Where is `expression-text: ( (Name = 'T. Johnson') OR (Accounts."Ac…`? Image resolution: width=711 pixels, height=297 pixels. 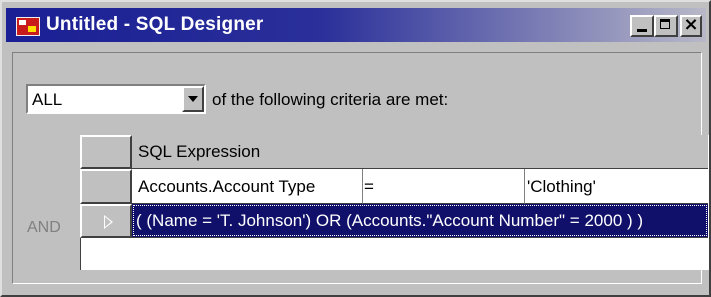
expression-text: ( (Name = 'T. Johnson') OR (Accounts."Ac… is located at coordinates (390, 220).